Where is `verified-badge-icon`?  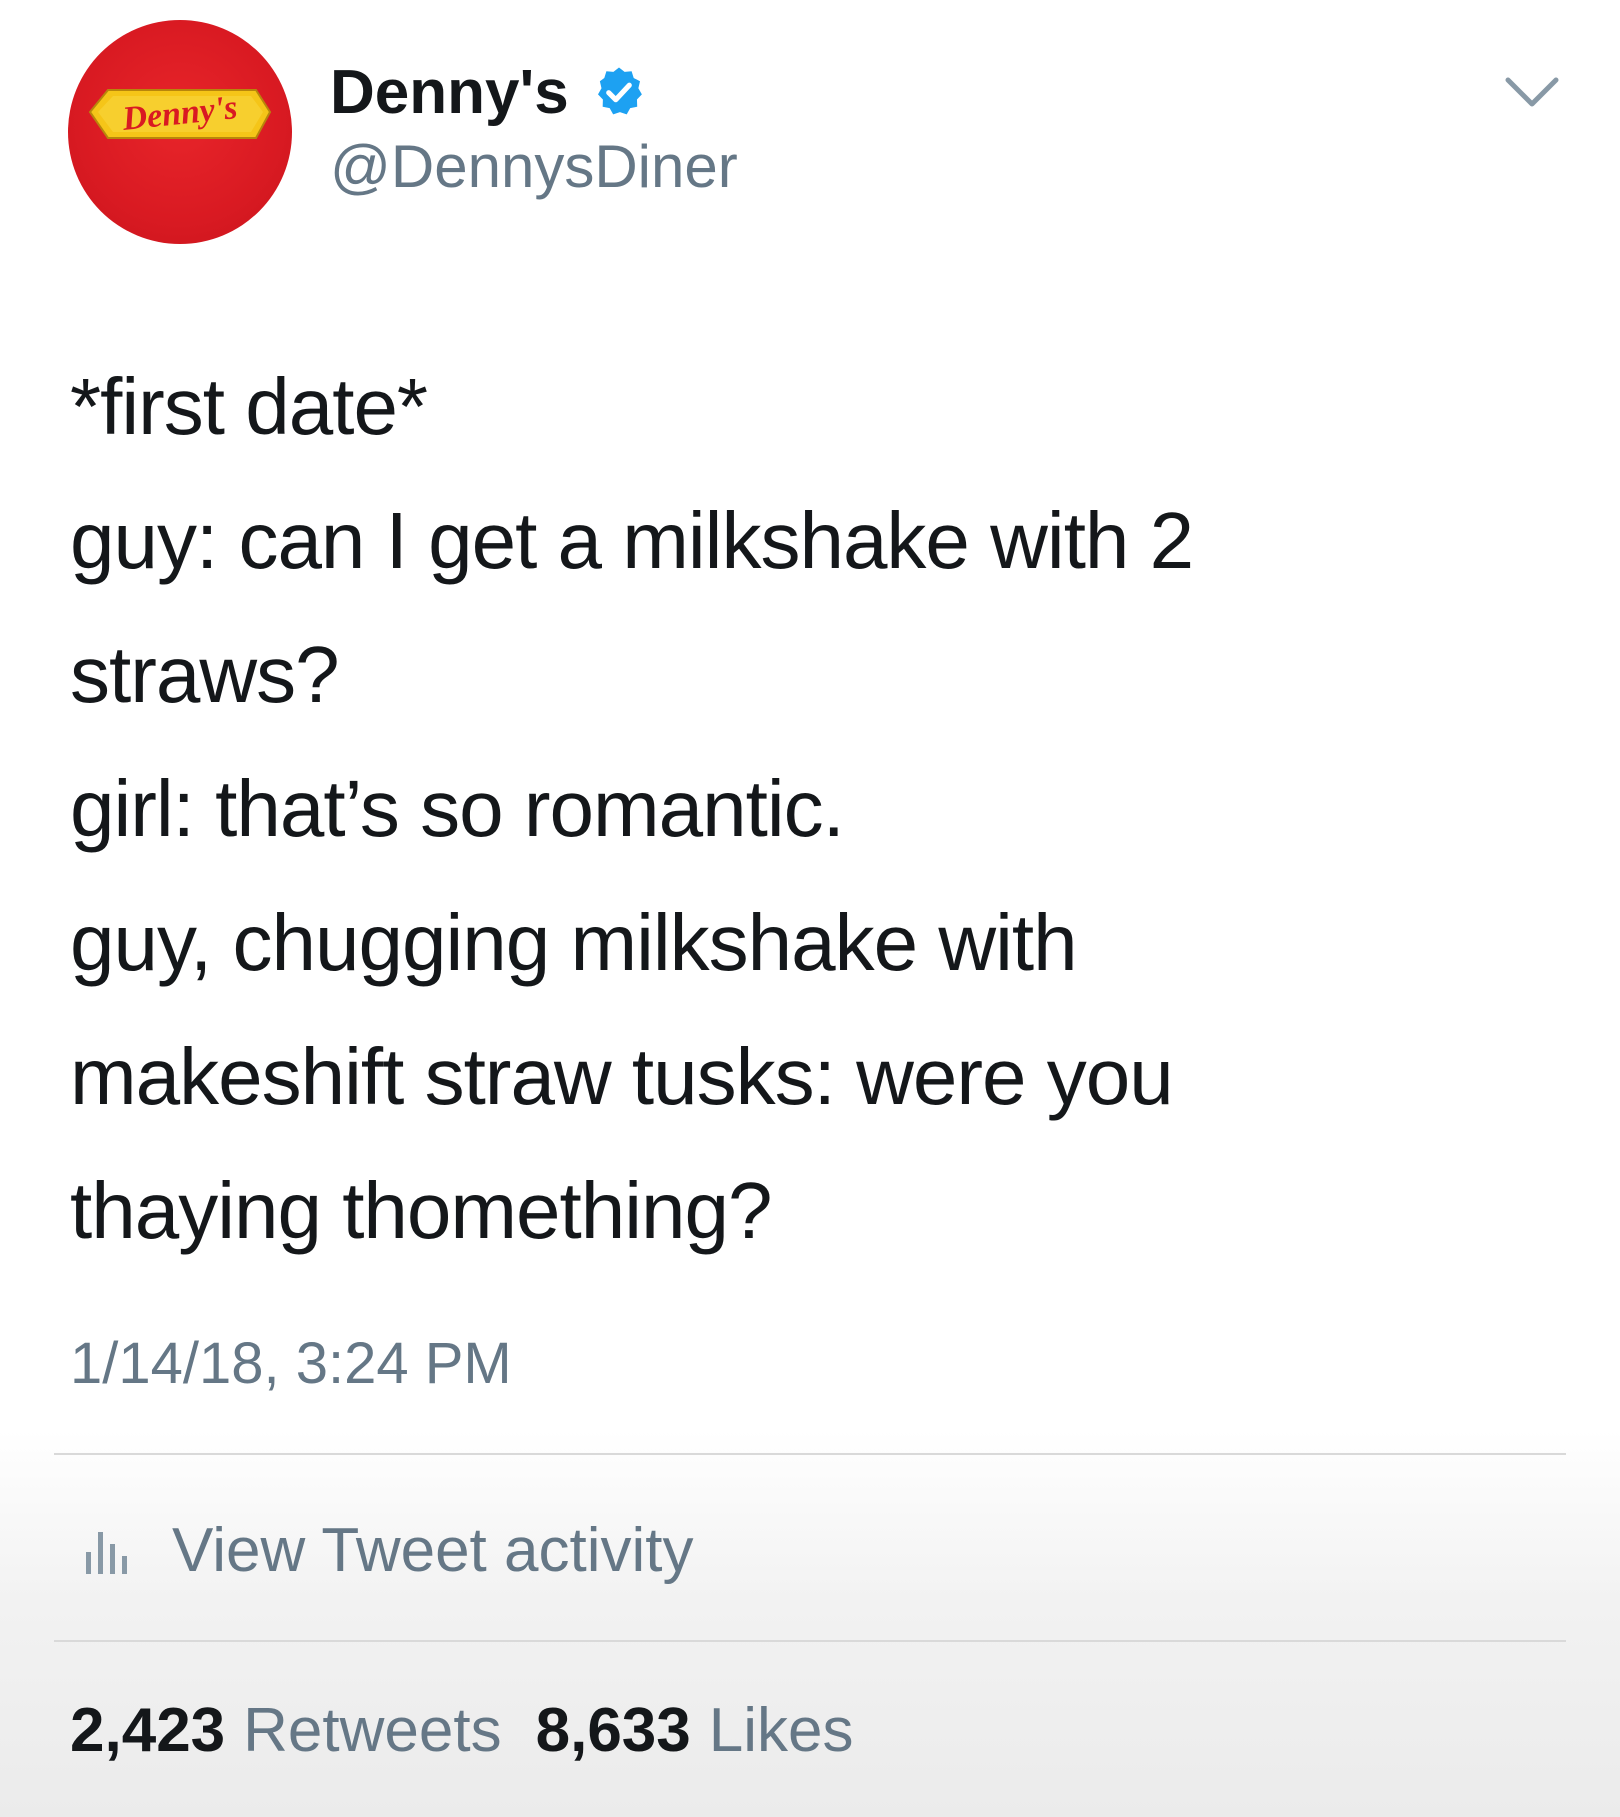
verified-badge-icon is located at coordinates (619, 91).